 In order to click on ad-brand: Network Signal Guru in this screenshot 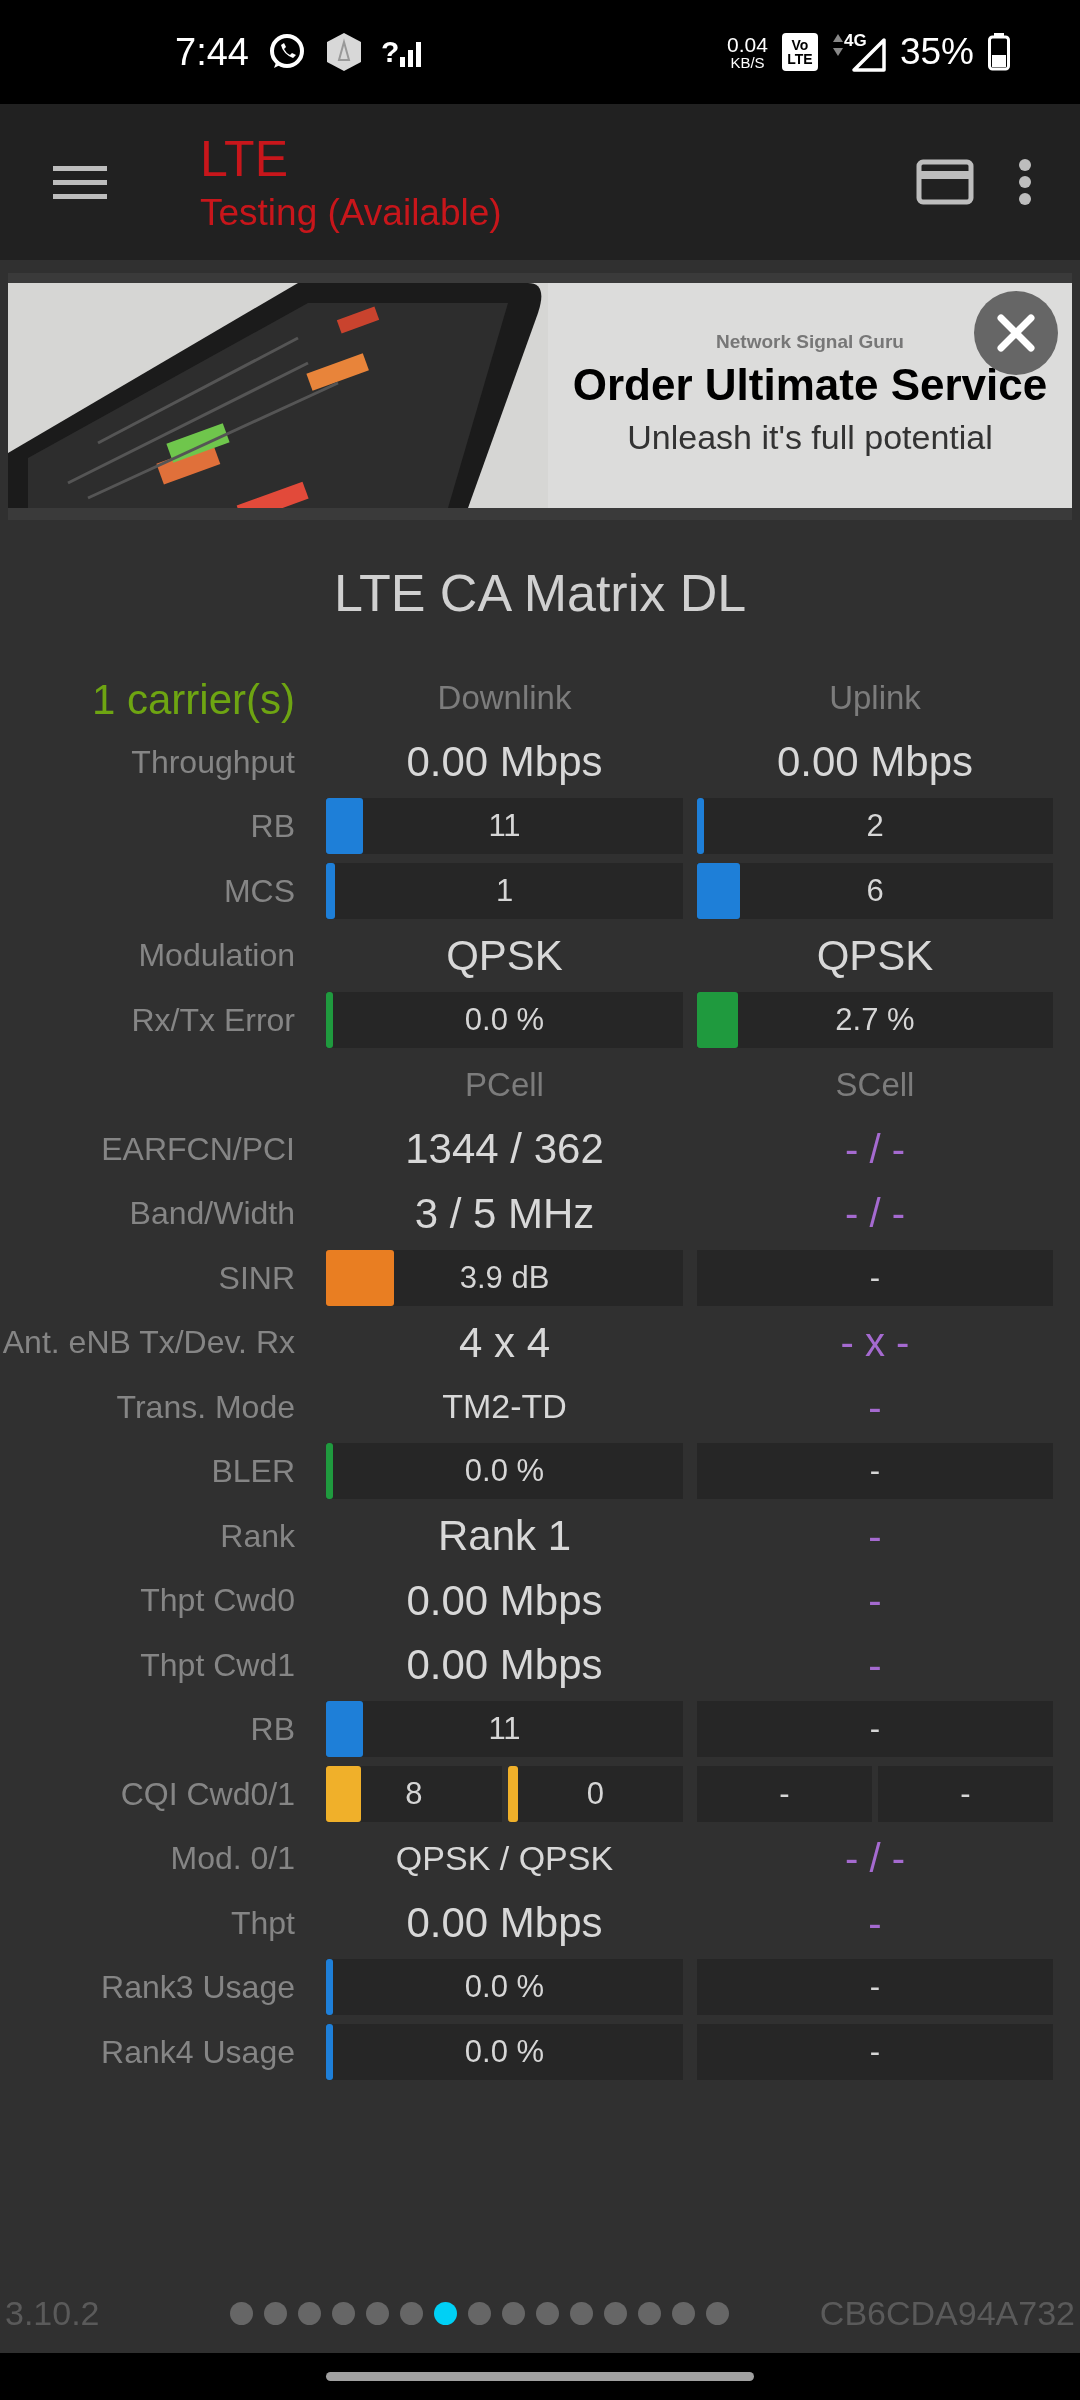, I will do `click(810, 342)`.